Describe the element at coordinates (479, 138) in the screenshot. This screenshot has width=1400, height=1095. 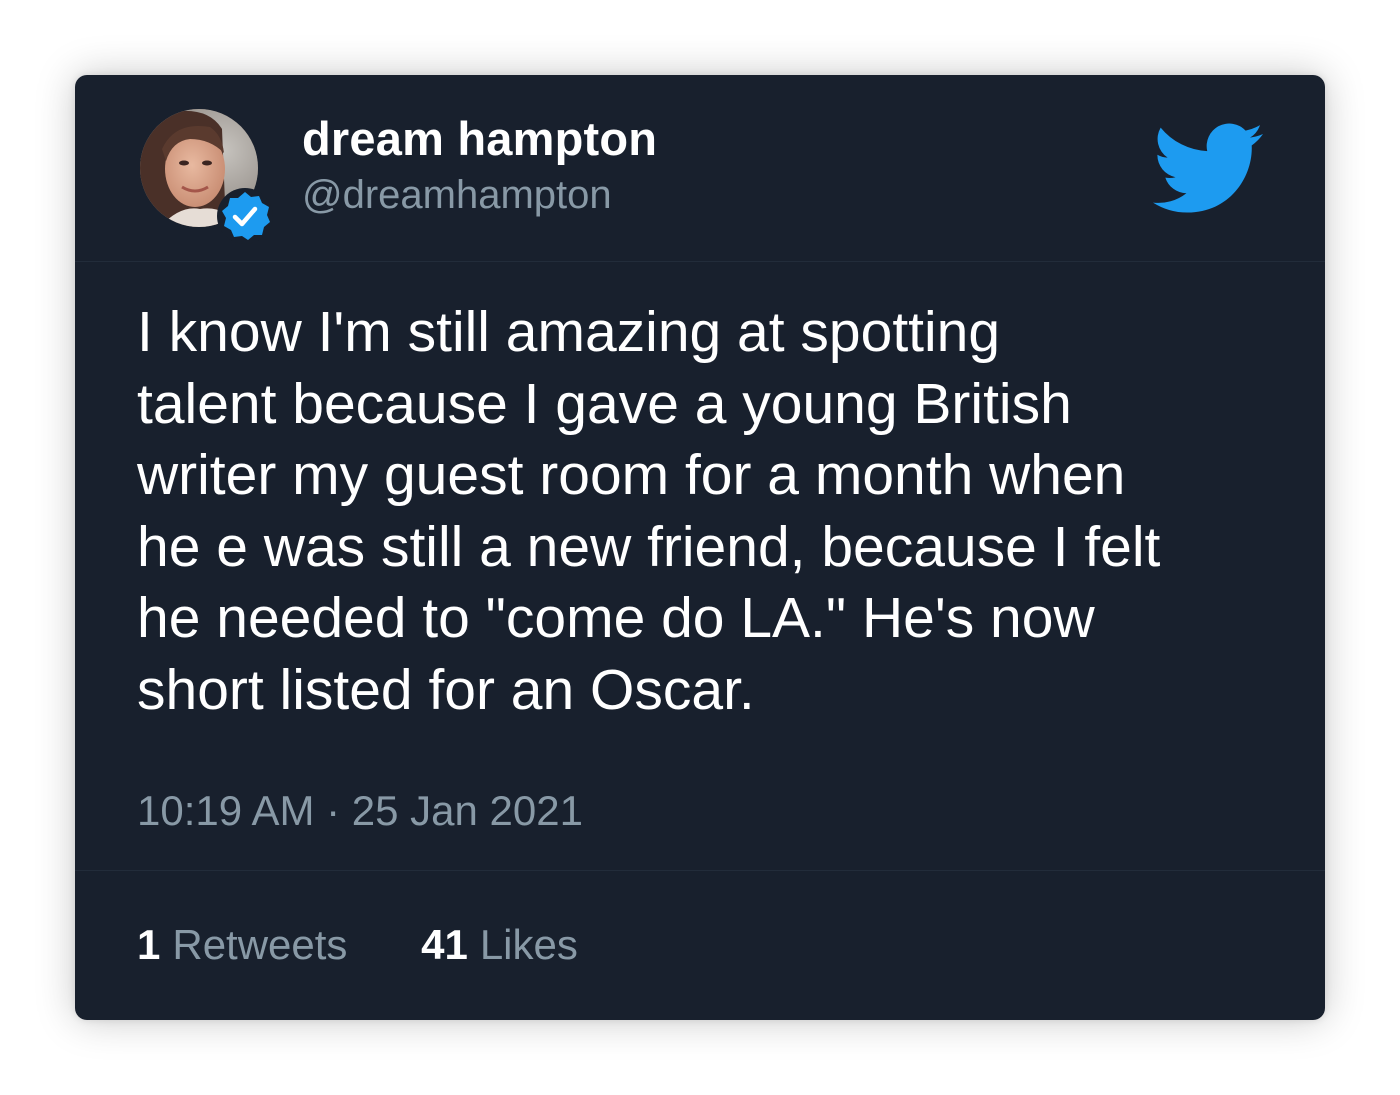
I see `author-display-name: dream hampton` at that location.